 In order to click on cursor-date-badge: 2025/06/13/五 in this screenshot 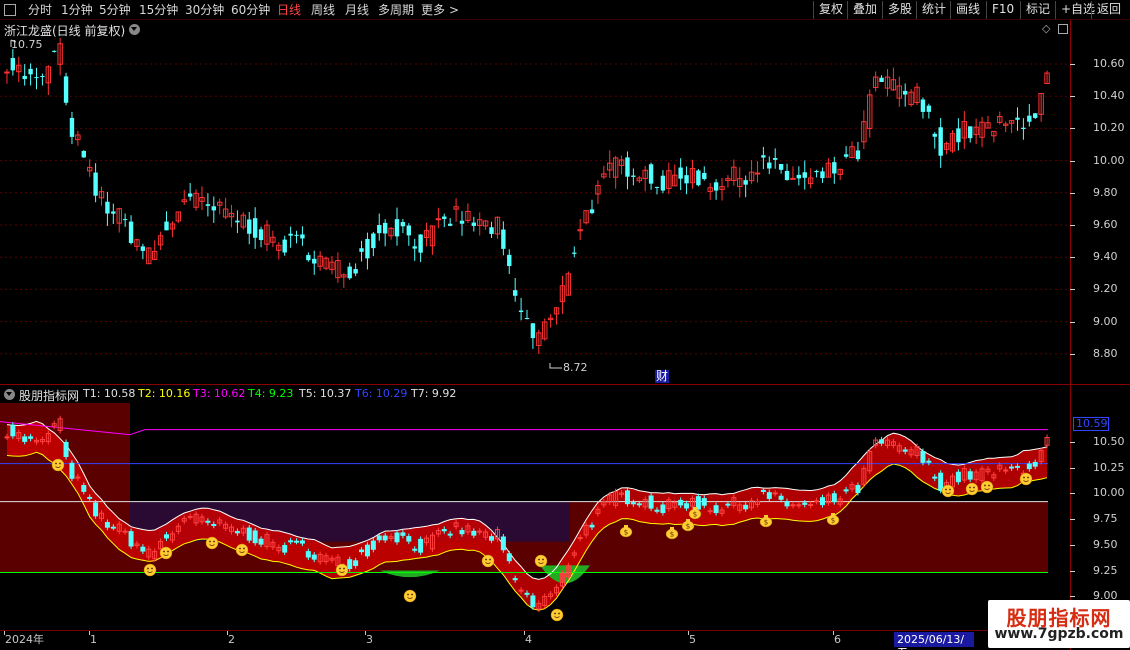, I will do `click(934, 641)`.